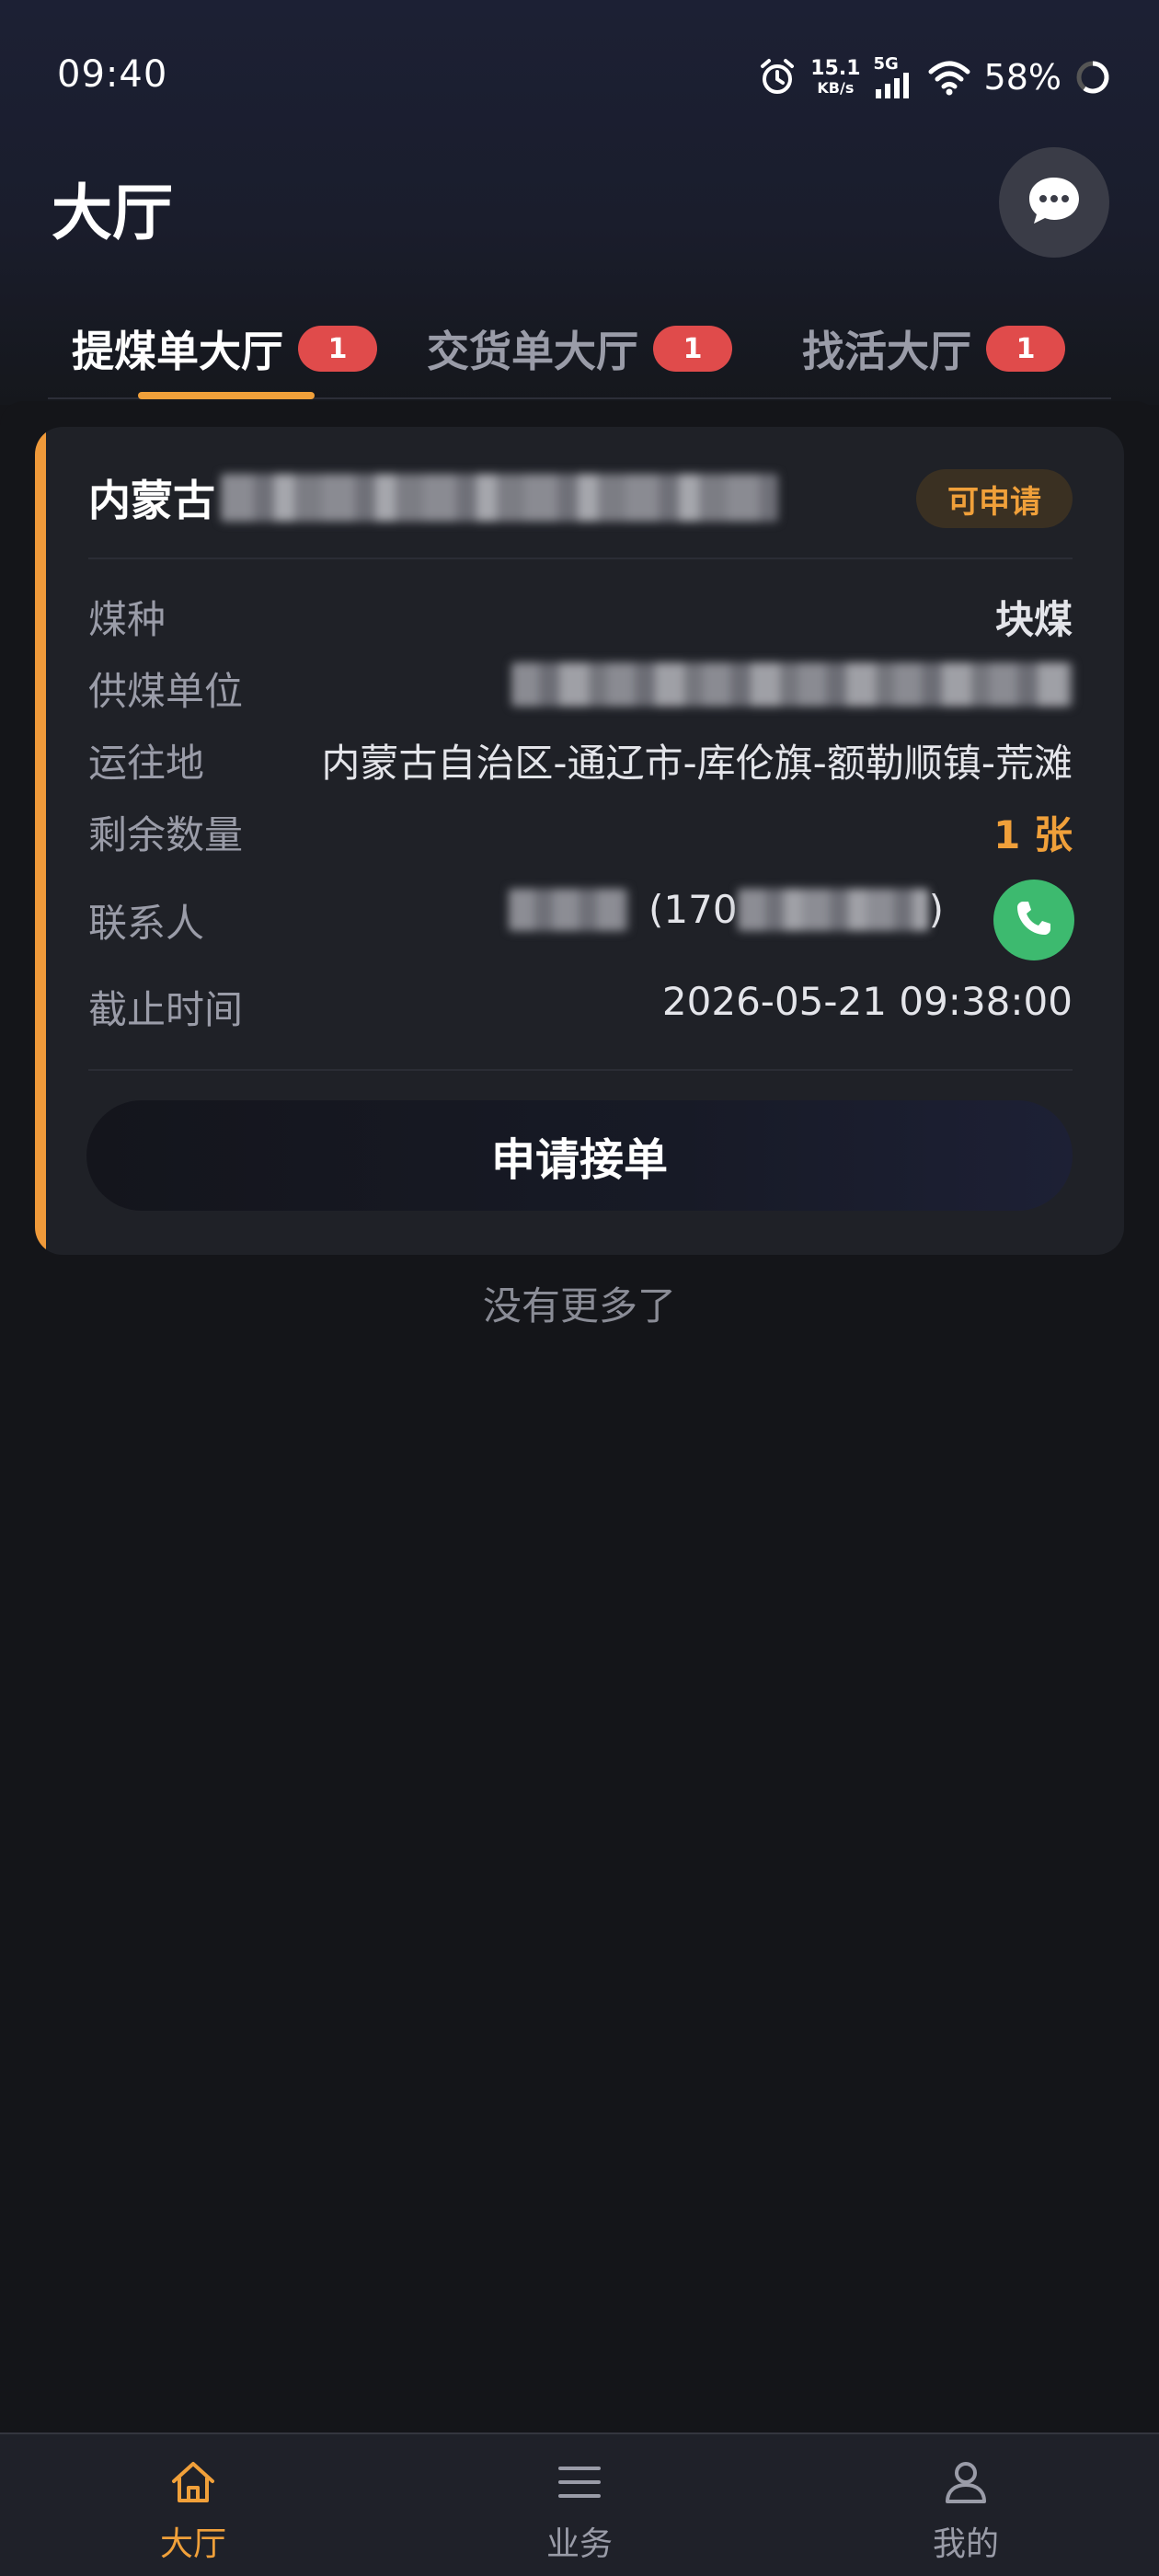 The height and width of the screenshot is (2576, 1159). I want to click on tab-label: 提煤单大厅, so click(177, 351).